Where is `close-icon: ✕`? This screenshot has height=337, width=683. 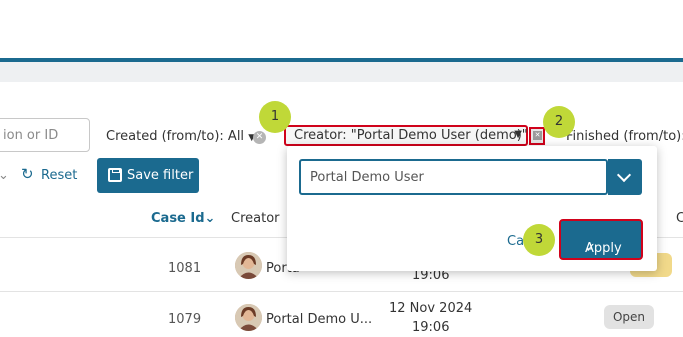
close-icon: ✕ is located at coordinates (537, 135).